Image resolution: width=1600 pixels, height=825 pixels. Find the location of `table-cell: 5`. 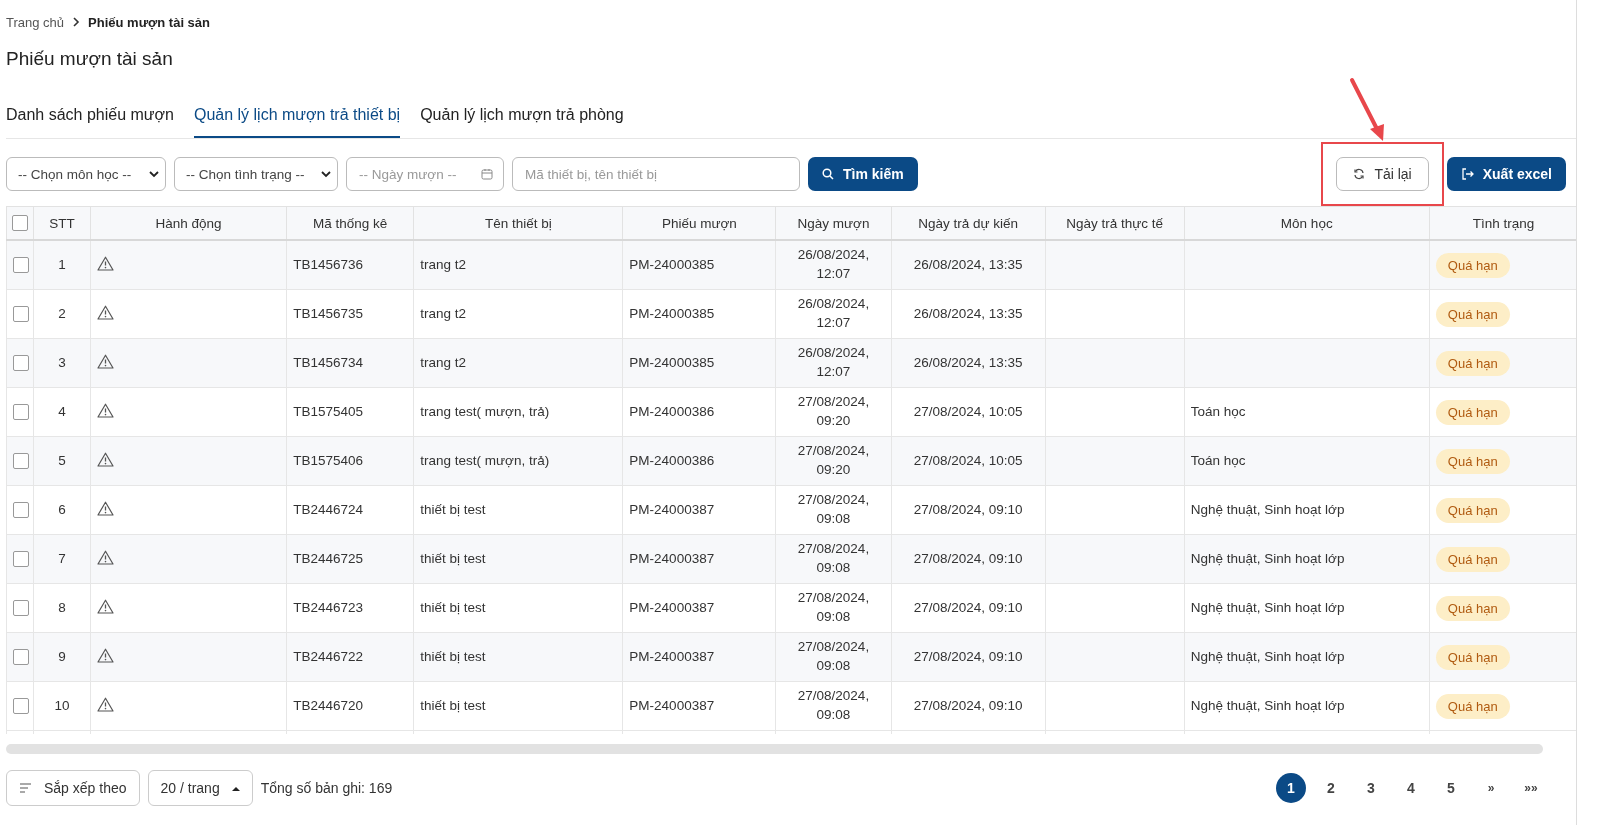

table-cell: 5 is located at coordinates (62, 460).